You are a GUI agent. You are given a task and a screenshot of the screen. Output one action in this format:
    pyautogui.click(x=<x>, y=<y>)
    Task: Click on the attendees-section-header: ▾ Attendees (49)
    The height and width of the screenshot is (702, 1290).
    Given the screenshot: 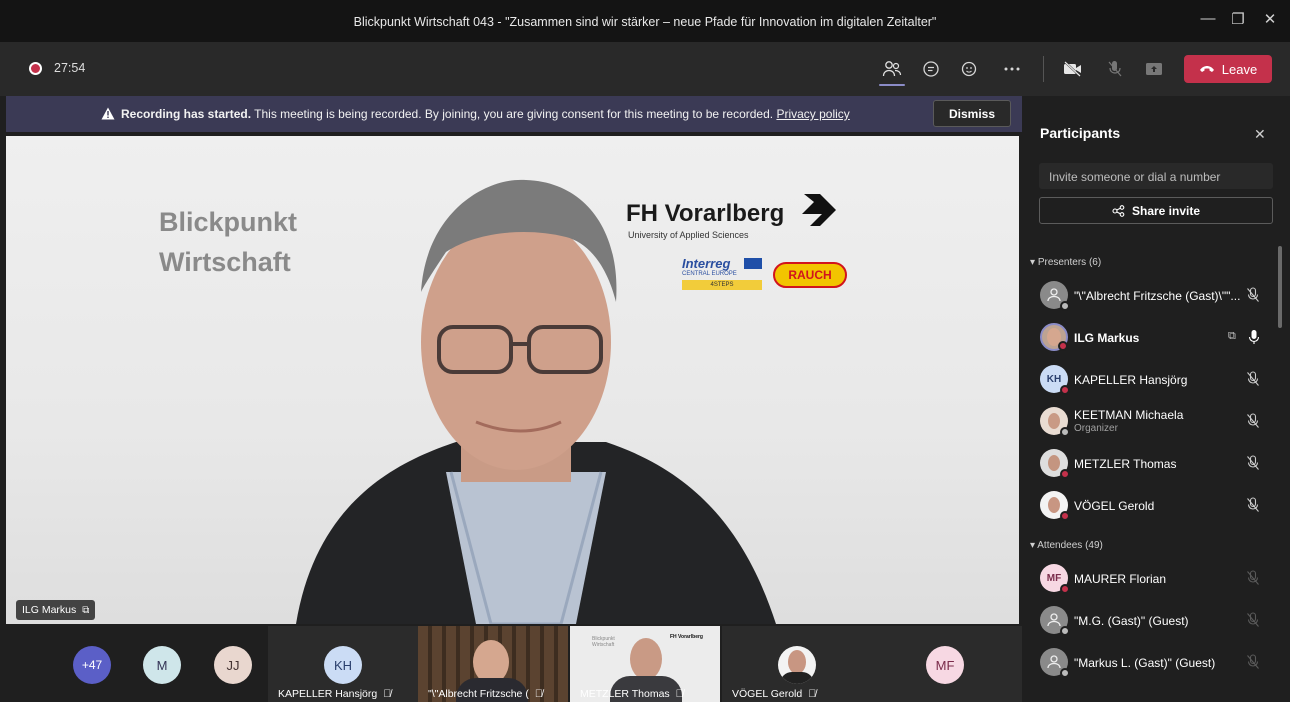 What is the action you would take?
    pyautogui.click(x=1066, y=545)
    